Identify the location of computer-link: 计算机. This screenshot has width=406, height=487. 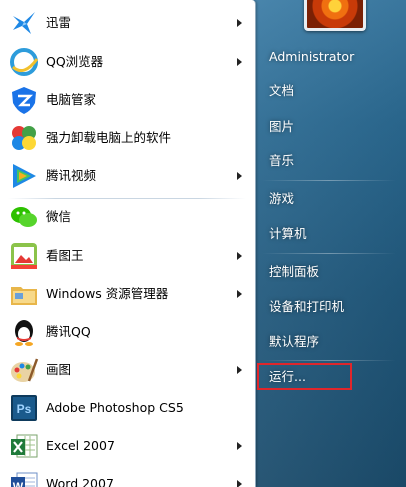
(329, 234).